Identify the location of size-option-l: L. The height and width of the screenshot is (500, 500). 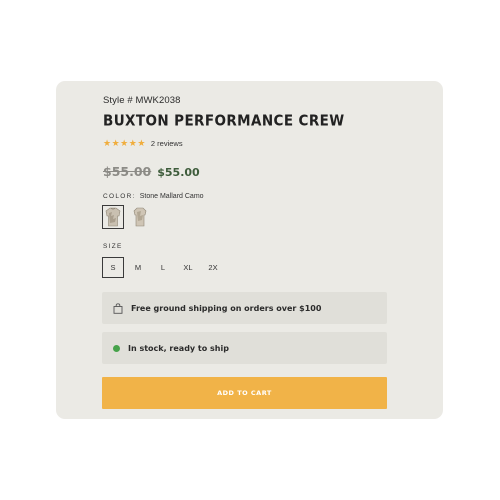
(163, 267).